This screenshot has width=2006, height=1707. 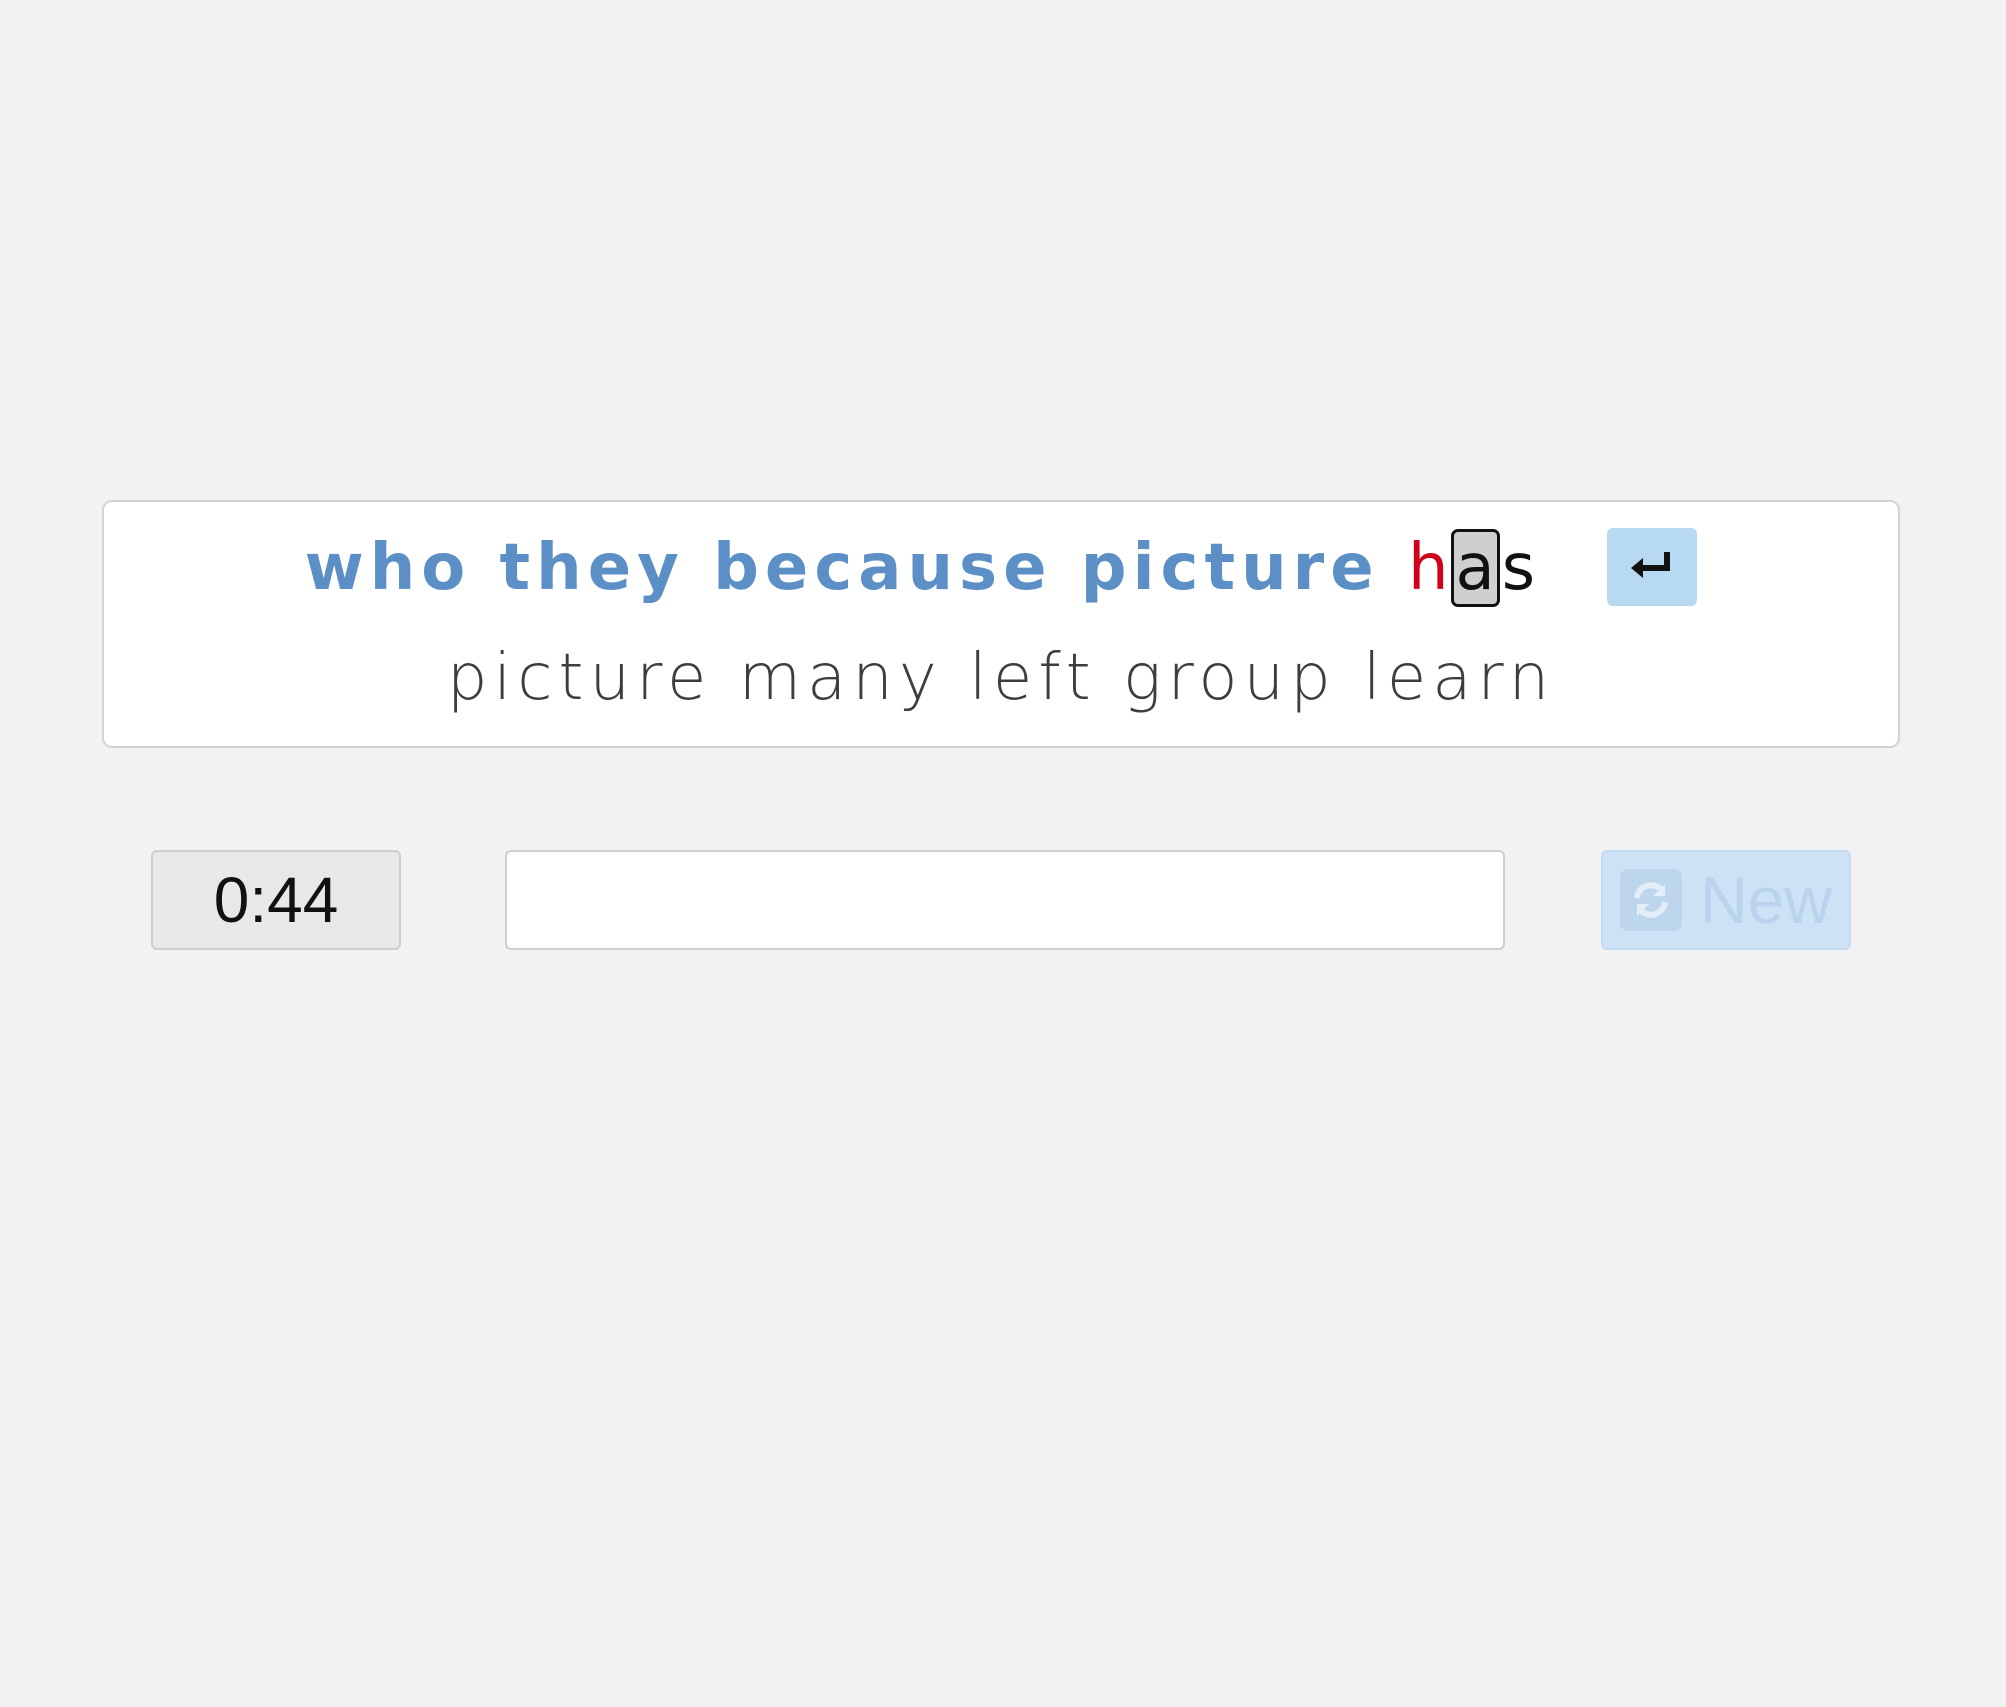 What do you see at coordinates (1766, 900) in the screenshot?
I see `new-button-label: New` at bounding box center [1766, 900].